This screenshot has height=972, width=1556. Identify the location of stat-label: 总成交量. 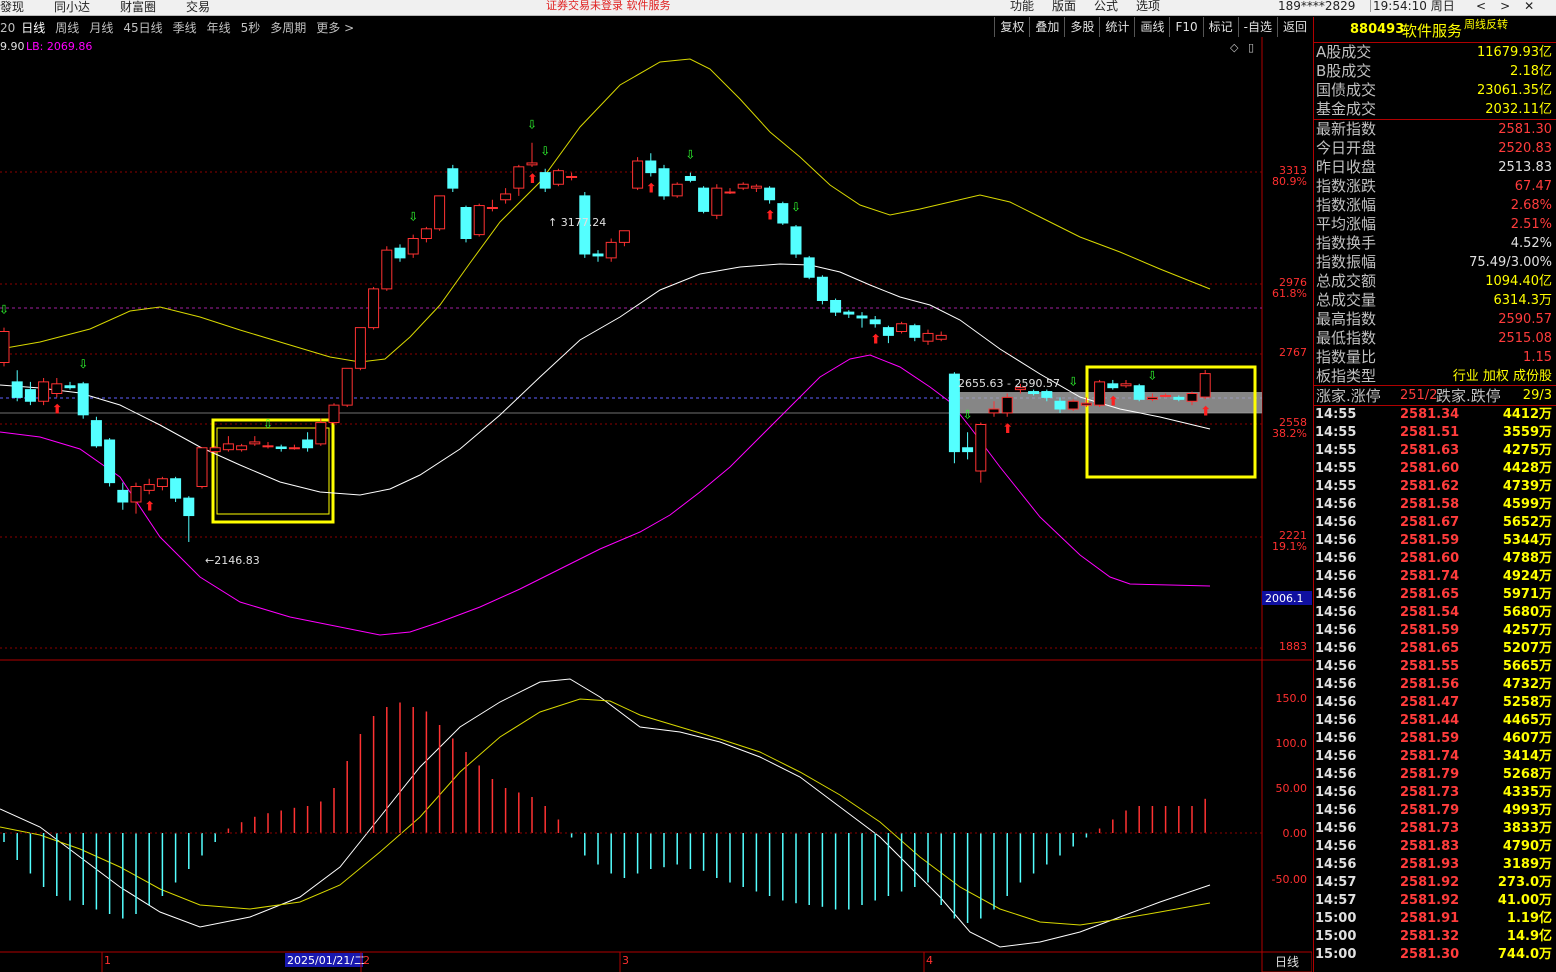
(1346, 300).